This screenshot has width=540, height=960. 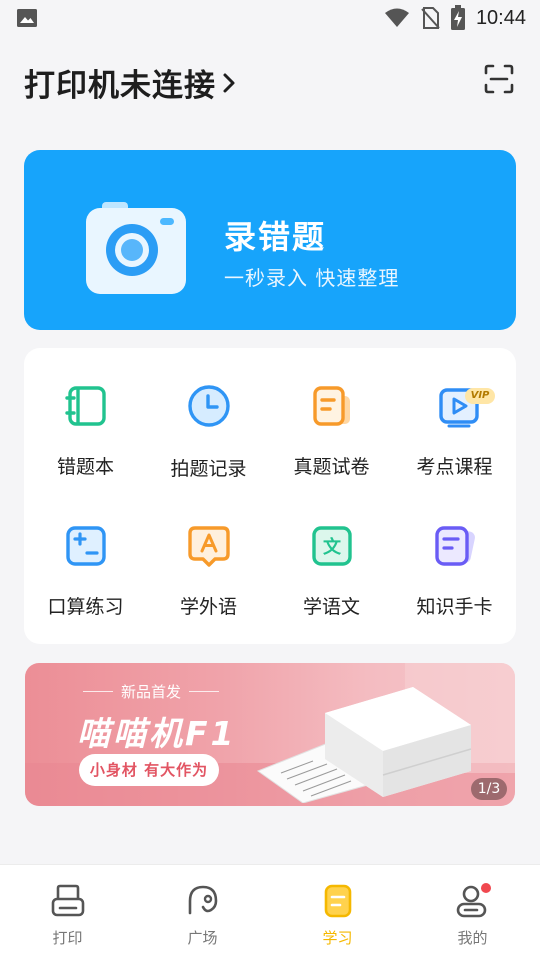 What do you see at coordinates (499, 79) in the screenshot?
I see `scan-icon` at bounding box center [499, 79].